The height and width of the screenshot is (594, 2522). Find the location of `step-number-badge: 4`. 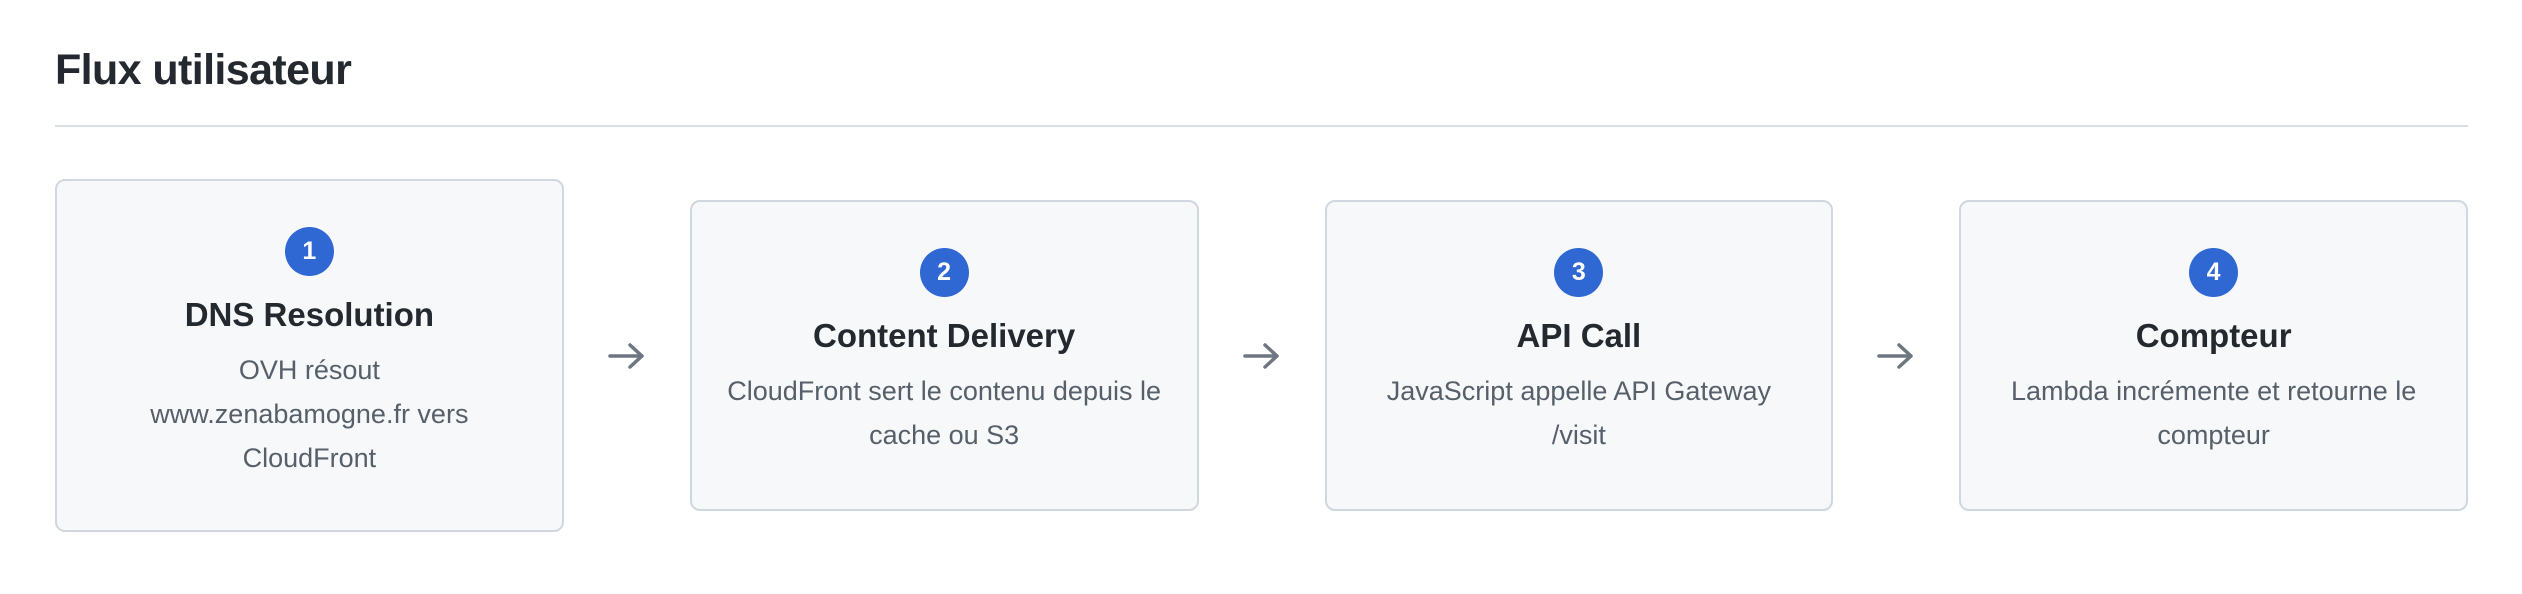

step-number-badge: 4 is located at coordinates (2214, 272).